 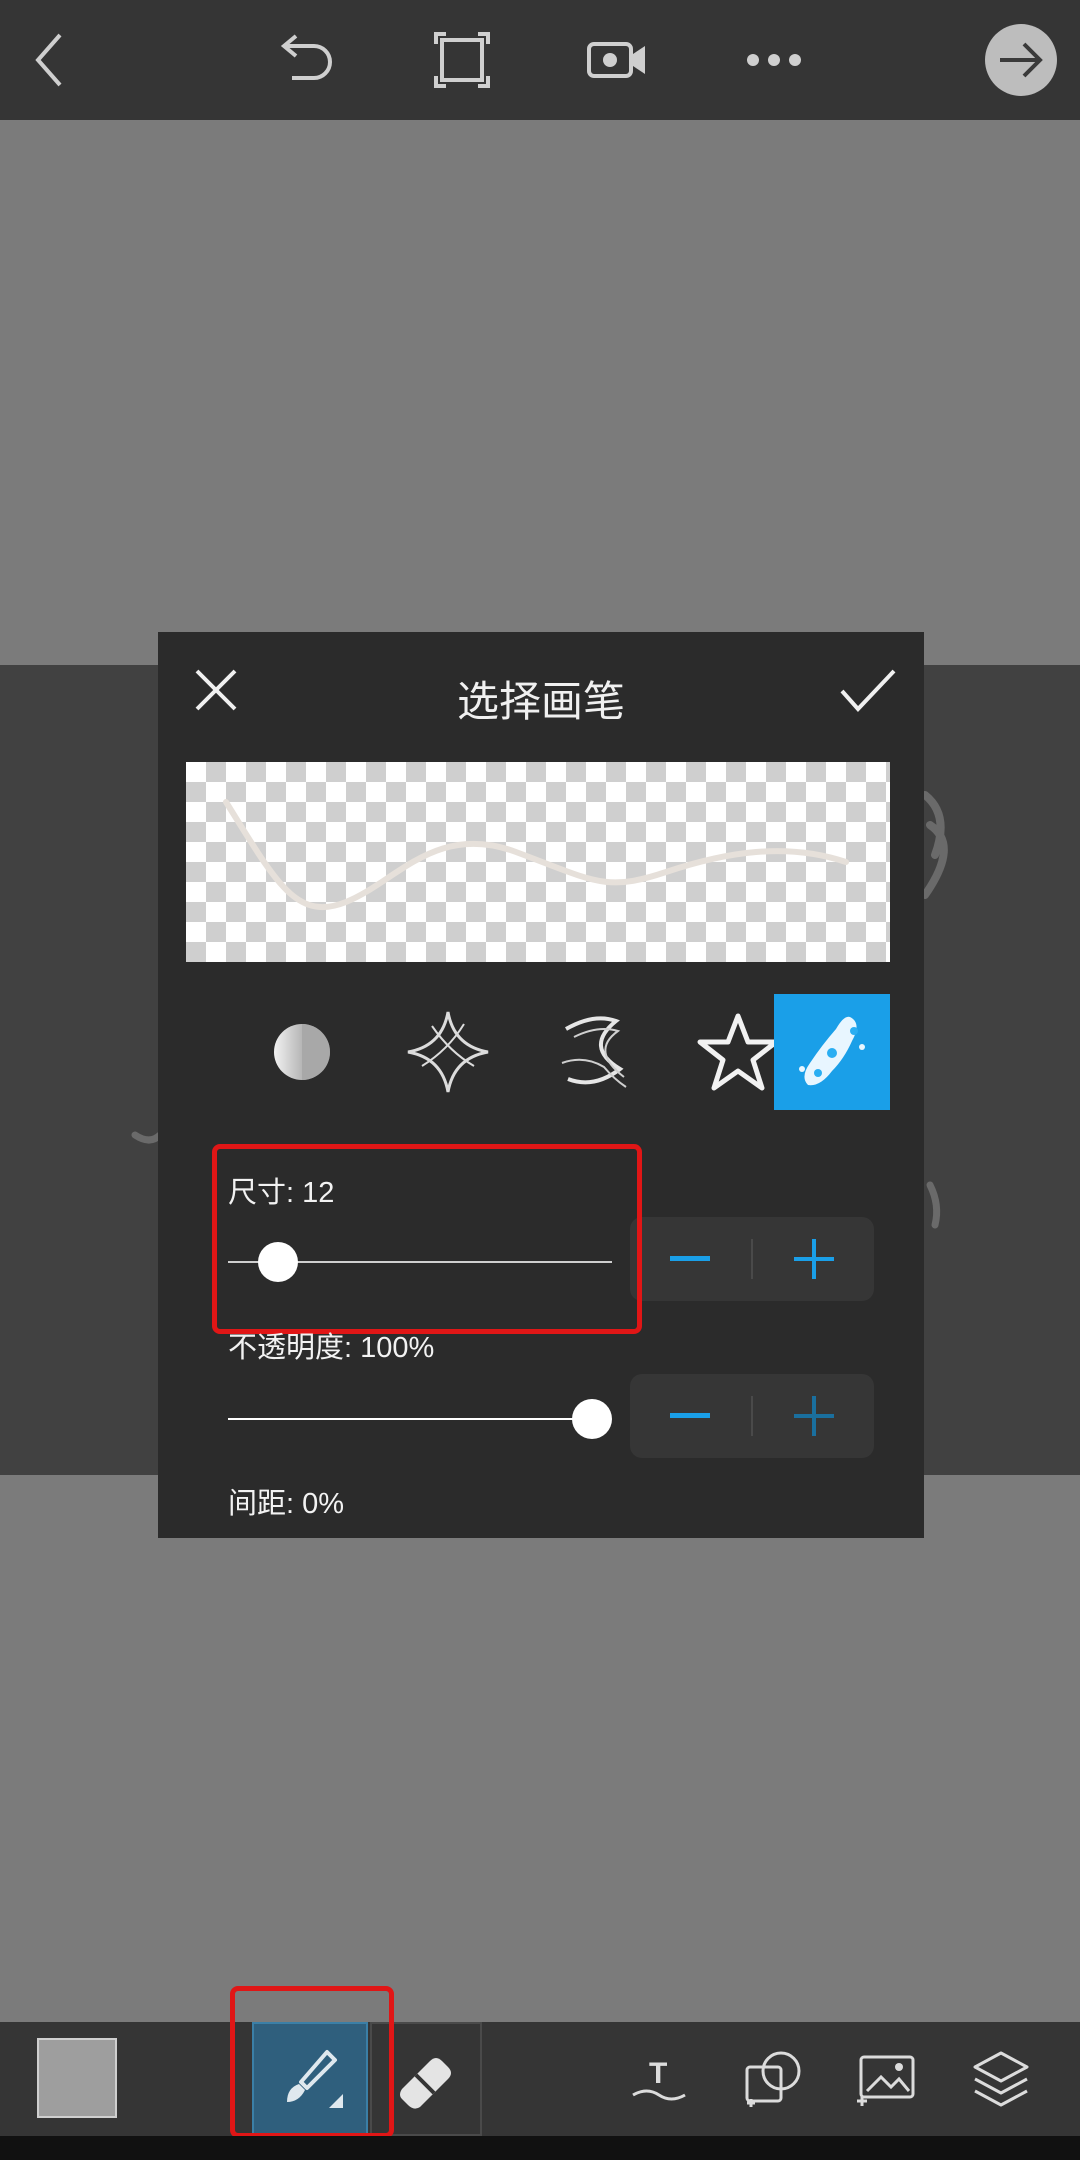 I want to click on confirm-check-icon, so click(x=868, y=690).